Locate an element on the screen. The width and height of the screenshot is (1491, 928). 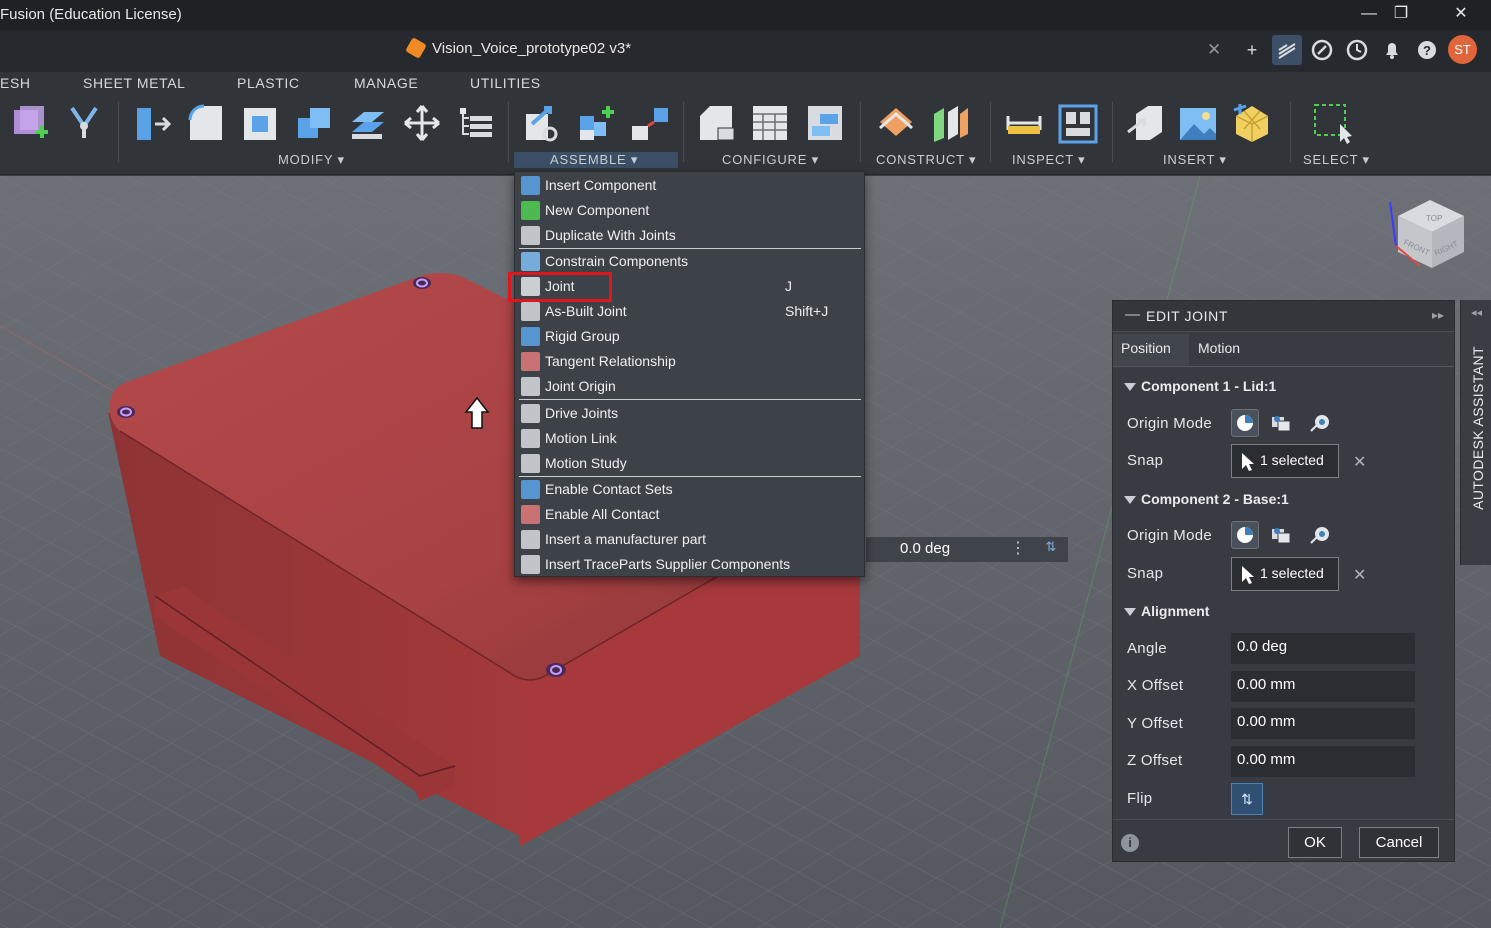
origin-mode-label: Origin Mode is located at coordinates (1170, 423).